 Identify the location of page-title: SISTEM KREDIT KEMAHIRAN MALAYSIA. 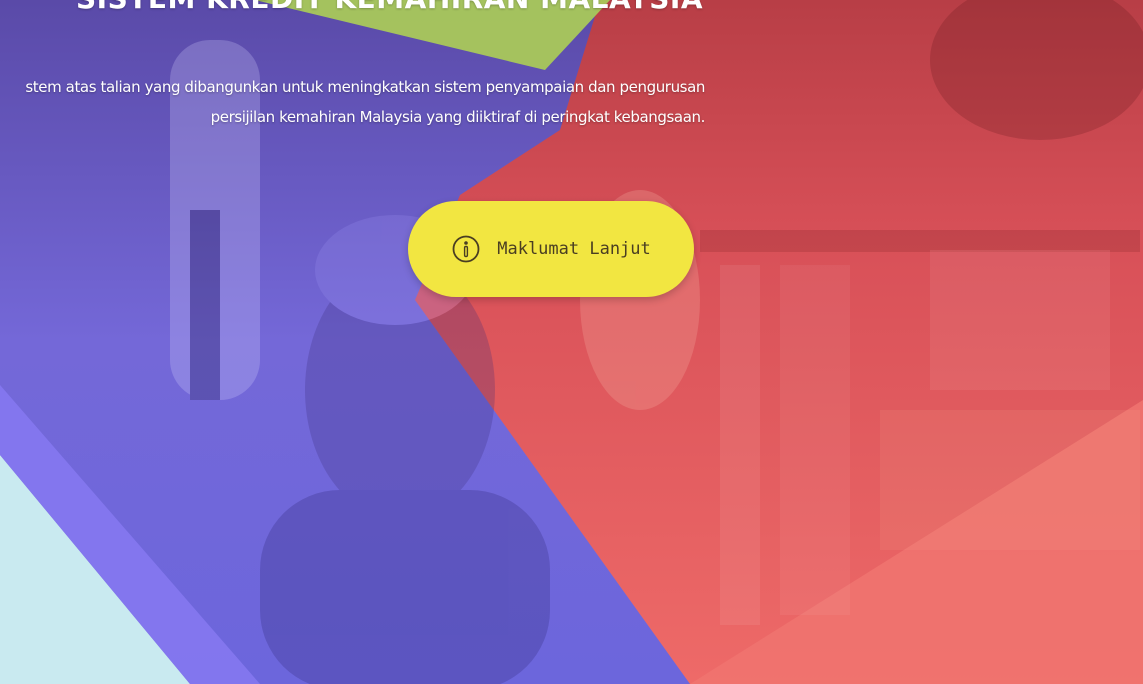
(389, 7).